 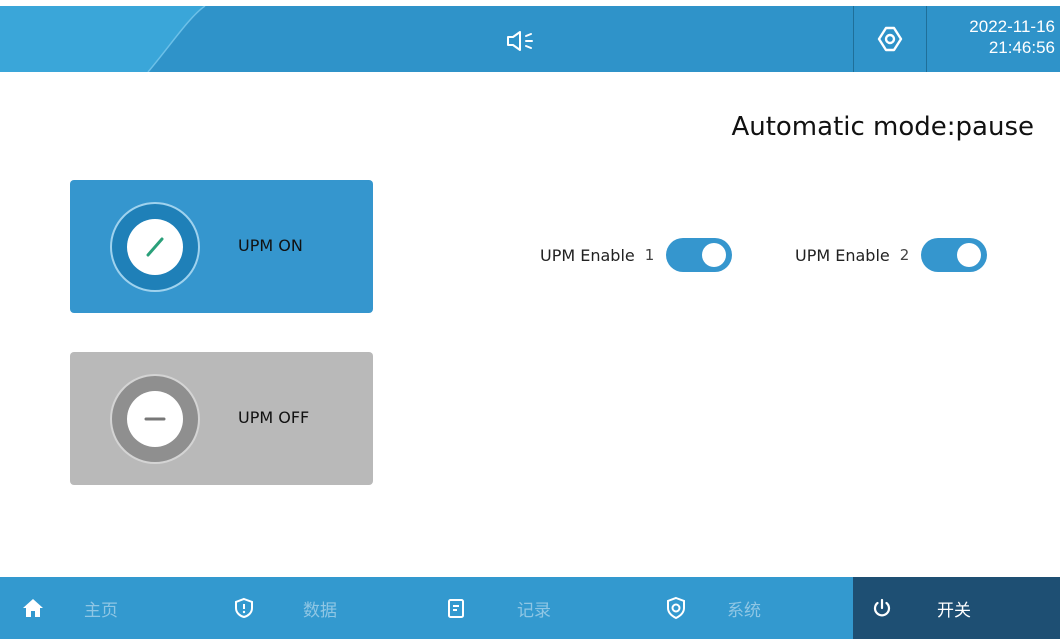 I want to click on nav-item-switch: 开关, so click(x=956, y=608).